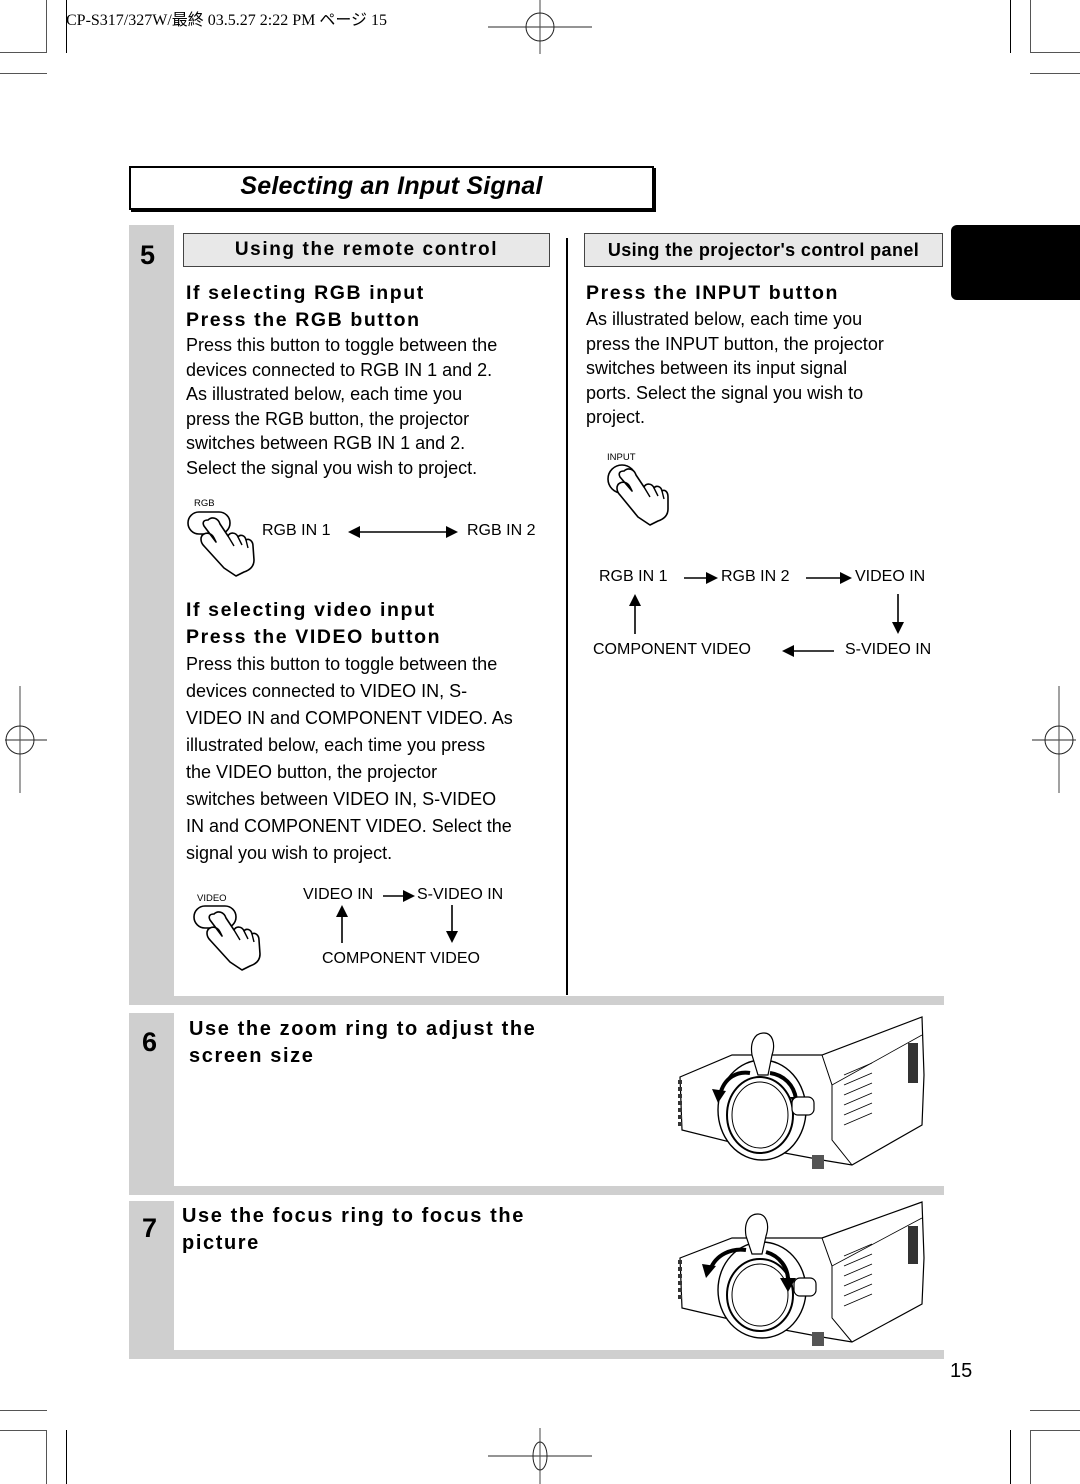 The height and width of the screenshot is (1484, 1080). What do you see at coordinates (336, 745) in the screenshot?
I see `text-line: illustrated below, each time you press` at bounding box center [336, 745].